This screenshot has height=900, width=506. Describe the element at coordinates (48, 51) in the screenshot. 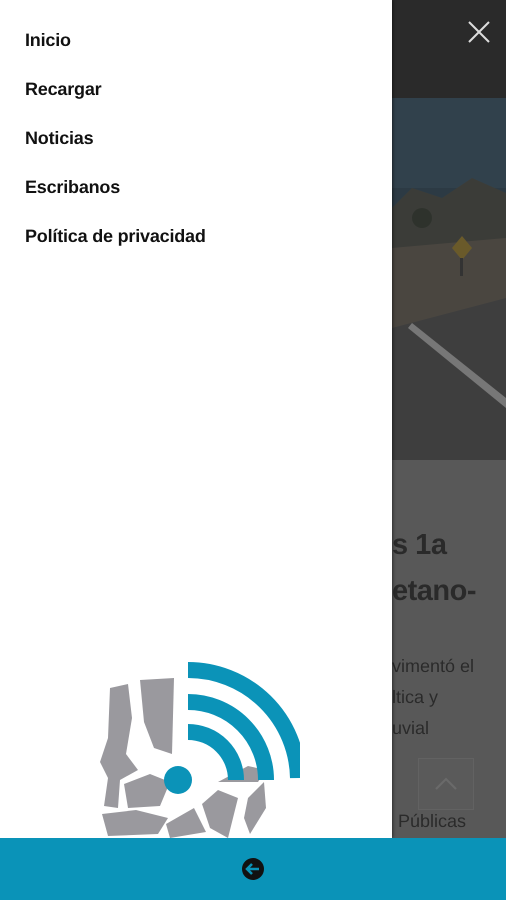

I see `menu-item: Inicio` at that location.